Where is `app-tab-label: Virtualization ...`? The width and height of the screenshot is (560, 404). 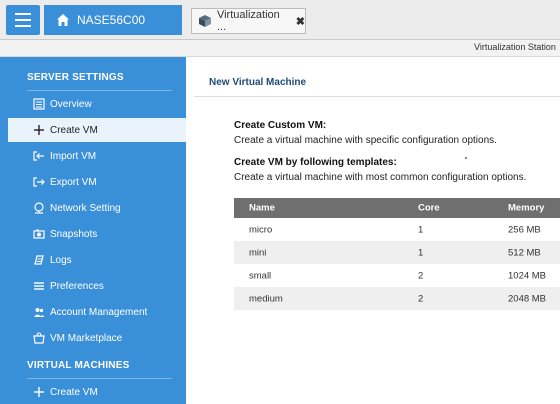 app-tab-label: Virtualization ... is located at coordinates (248, 21).